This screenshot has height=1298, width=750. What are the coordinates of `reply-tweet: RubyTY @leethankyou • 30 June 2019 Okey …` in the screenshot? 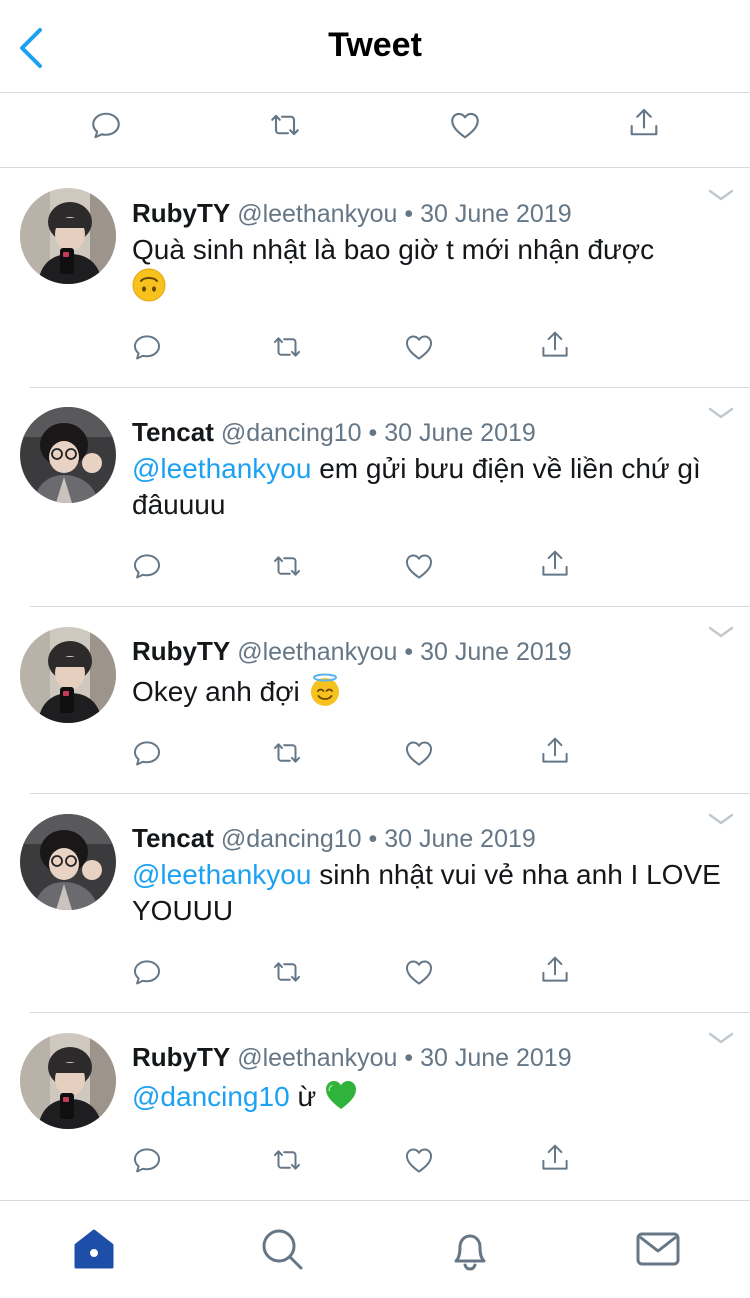 It's located at (375, 700).